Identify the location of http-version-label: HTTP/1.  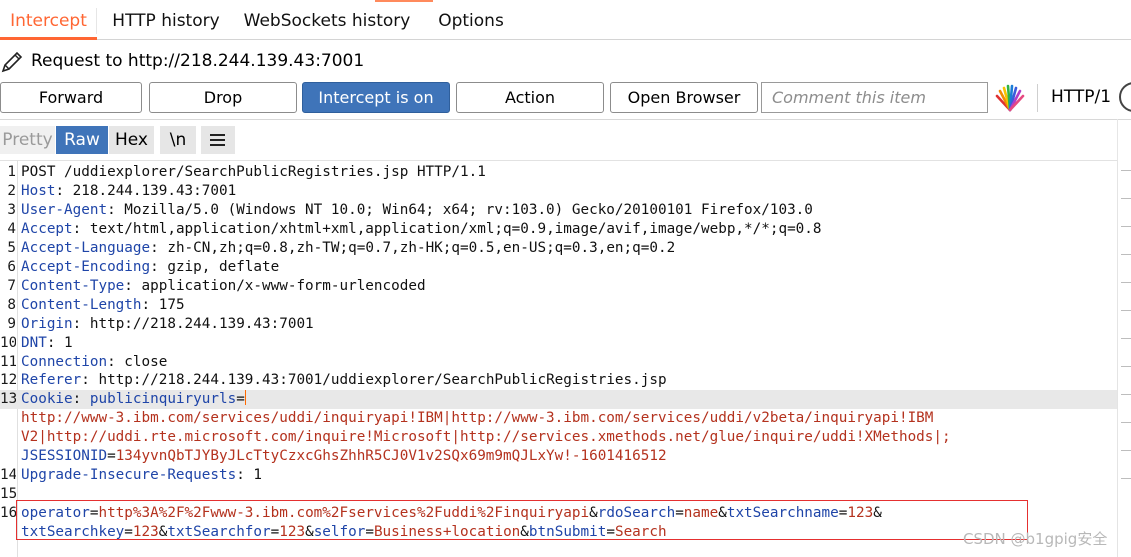
(1081, 97).